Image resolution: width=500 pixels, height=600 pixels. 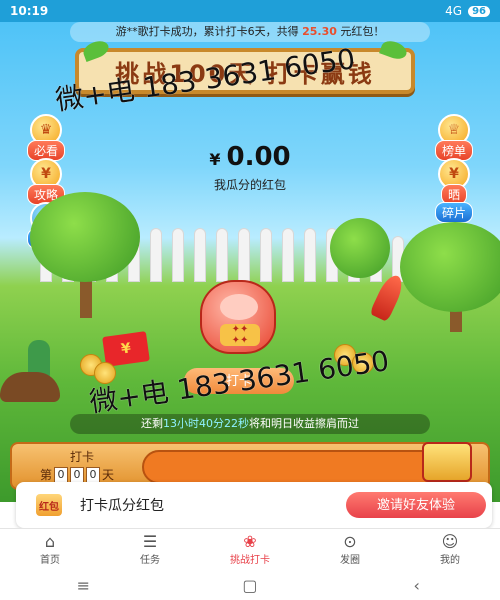 I want to click on challenge-icon: ❀, so click(x=250, y=541).